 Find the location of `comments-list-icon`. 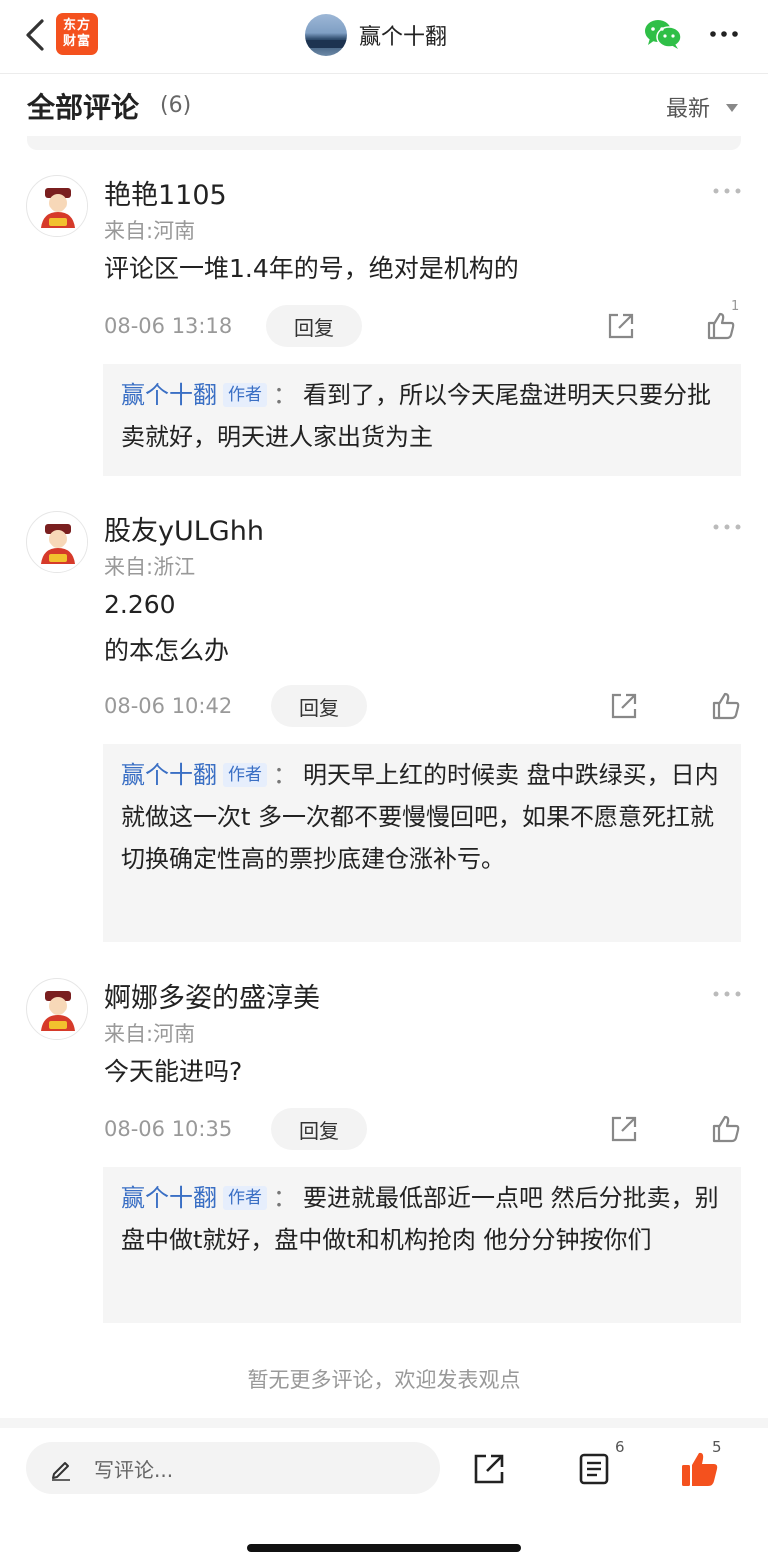

comments-list-icon is located at coordinates (594, 1469).